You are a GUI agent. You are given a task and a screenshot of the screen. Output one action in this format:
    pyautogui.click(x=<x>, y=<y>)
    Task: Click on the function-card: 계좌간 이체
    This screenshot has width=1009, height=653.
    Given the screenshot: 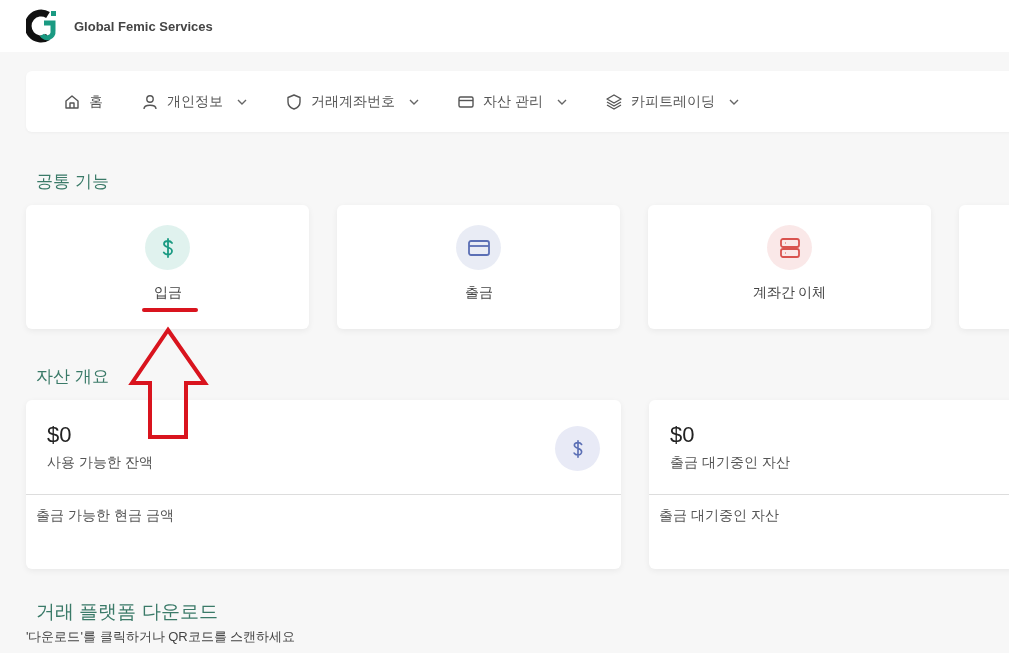 What is the action you would take?
    pyautogui.click(x=789, y=267)
    